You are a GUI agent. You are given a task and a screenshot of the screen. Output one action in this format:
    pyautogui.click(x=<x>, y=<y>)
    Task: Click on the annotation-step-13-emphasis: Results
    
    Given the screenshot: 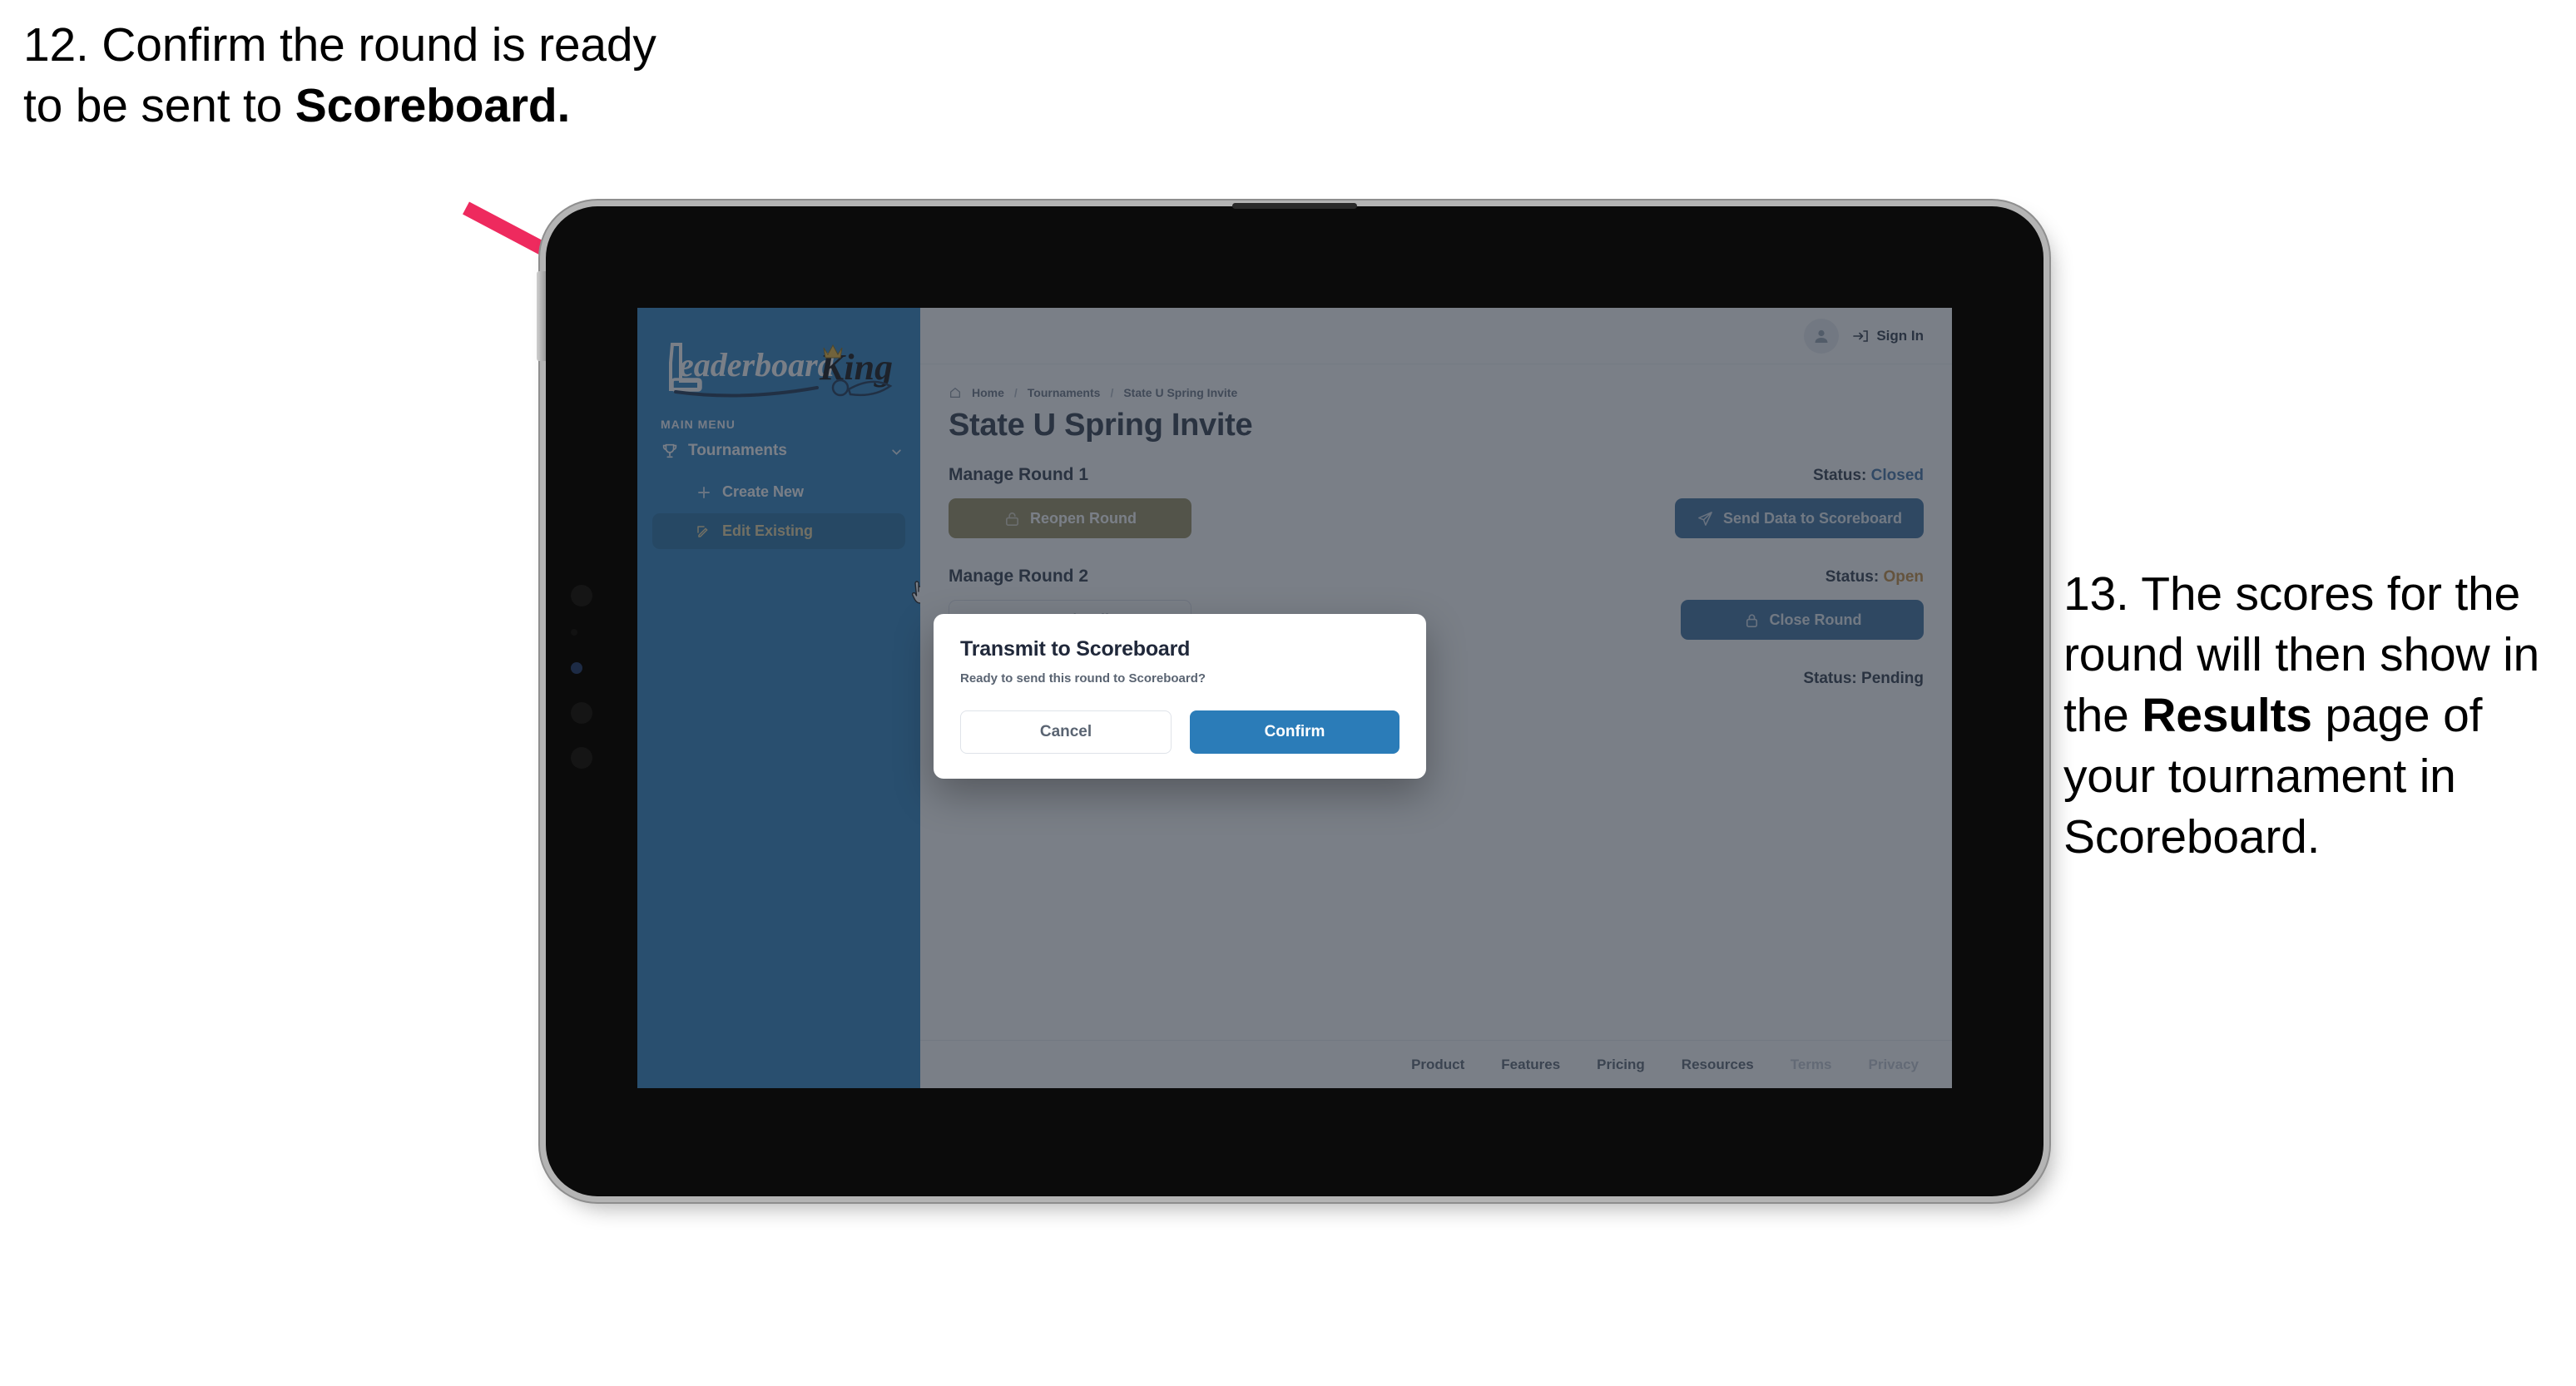 What is the action you would take?
    pyautogui.click(x=2227, y=715)
    